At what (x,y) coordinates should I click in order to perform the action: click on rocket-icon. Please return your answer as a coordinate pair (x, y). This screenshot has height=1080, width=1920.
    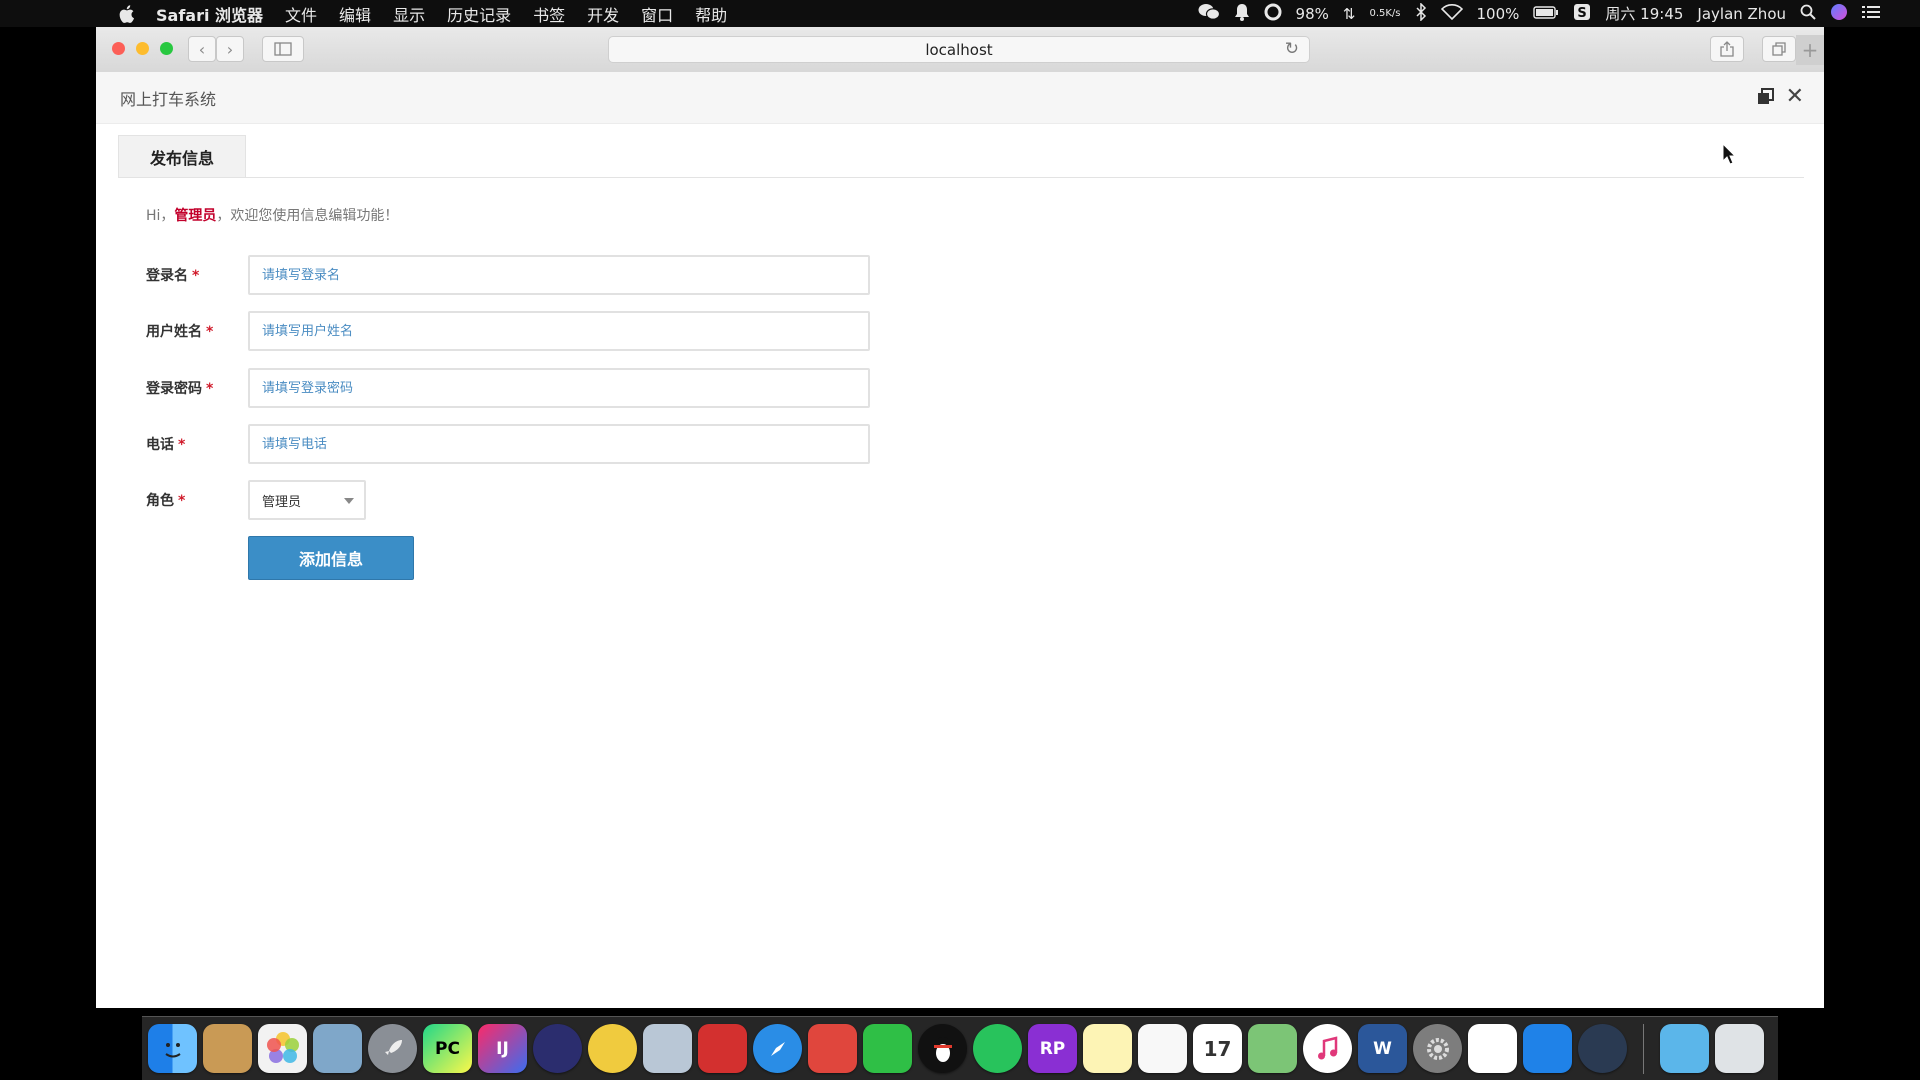
    Looking at the image, I should click on (393, 1047).